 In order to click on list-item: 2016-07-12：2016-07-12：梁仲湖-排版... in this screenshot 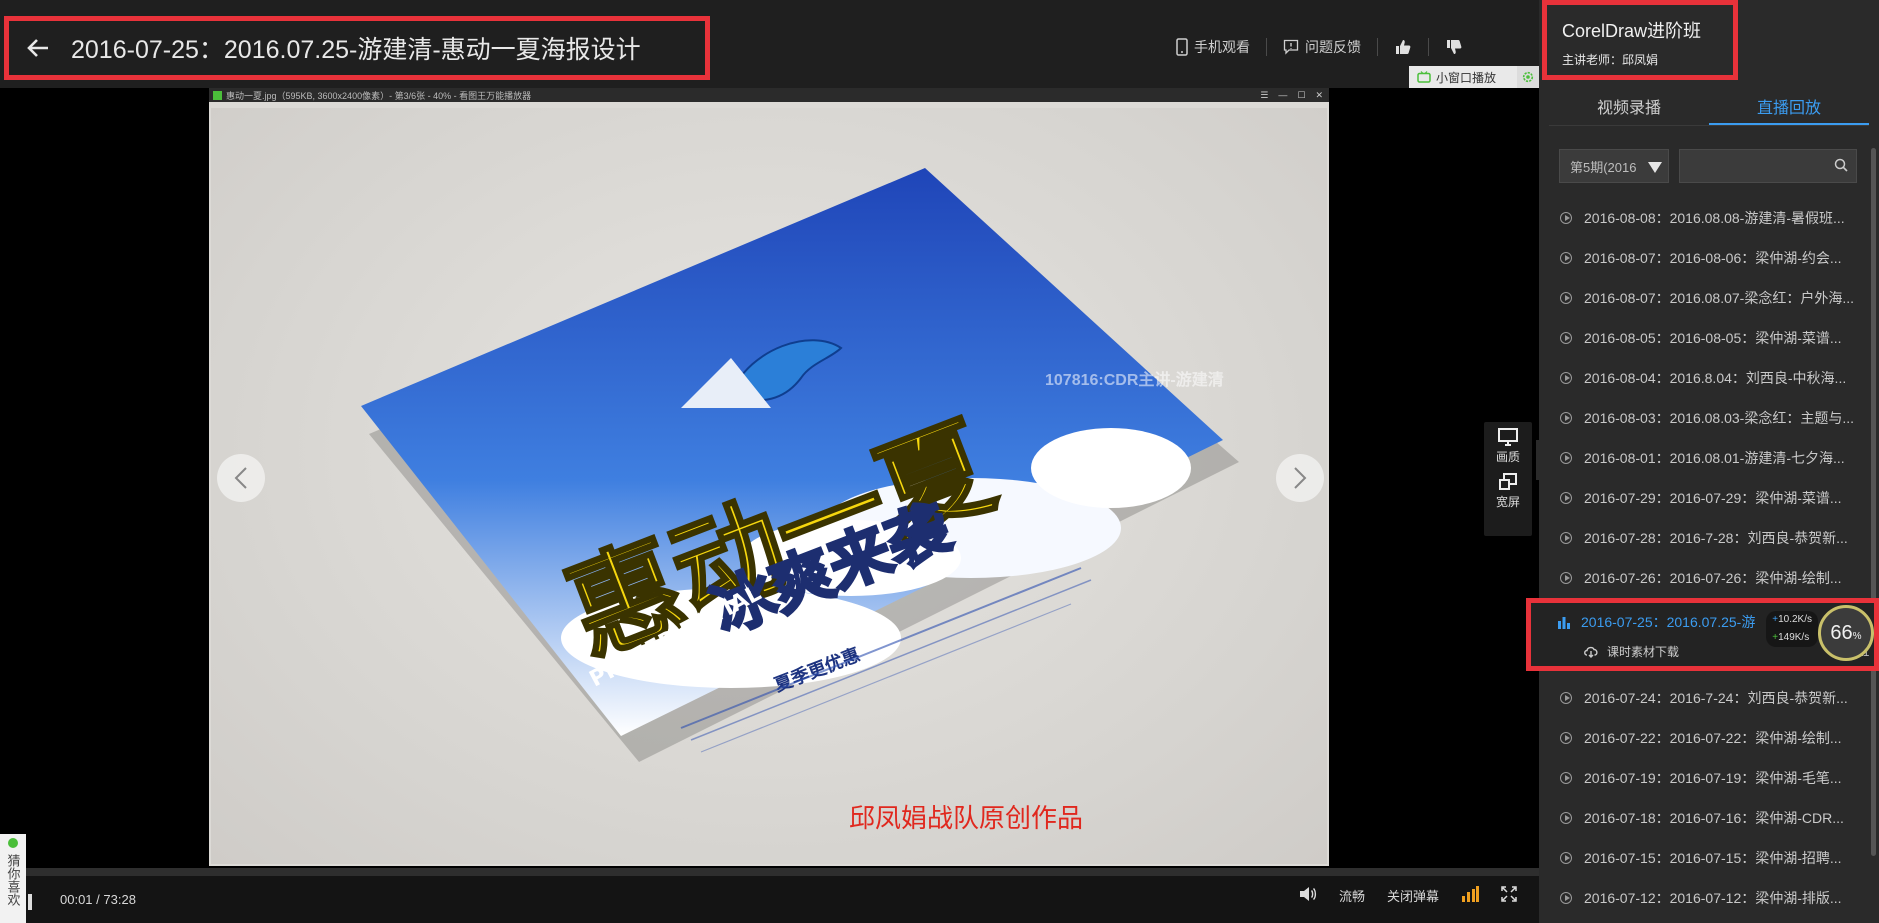, I will do `click(1704, 898)`.